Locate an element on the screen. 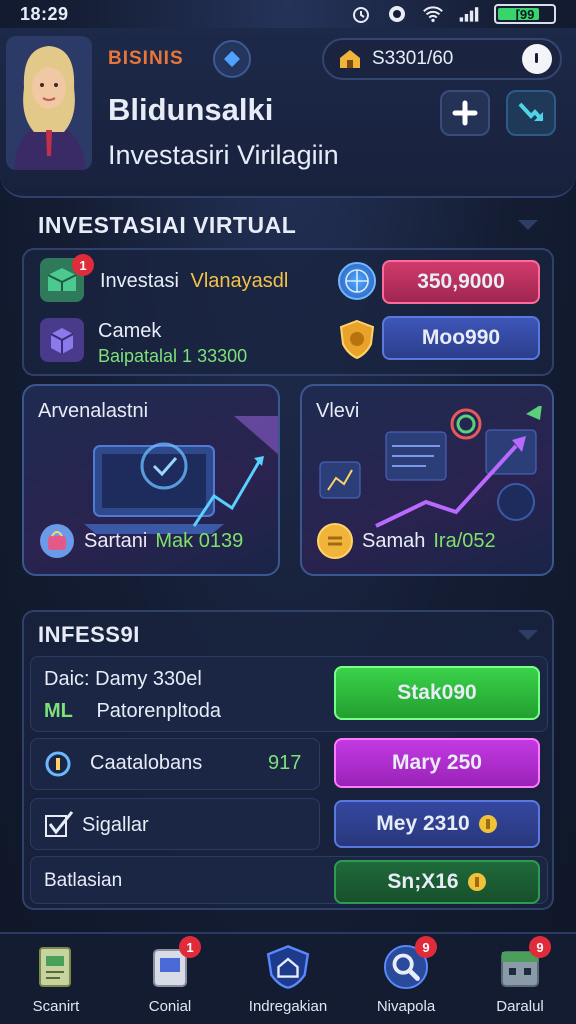  card-growth-title: Vlevi is located at coordinates (338, 411).